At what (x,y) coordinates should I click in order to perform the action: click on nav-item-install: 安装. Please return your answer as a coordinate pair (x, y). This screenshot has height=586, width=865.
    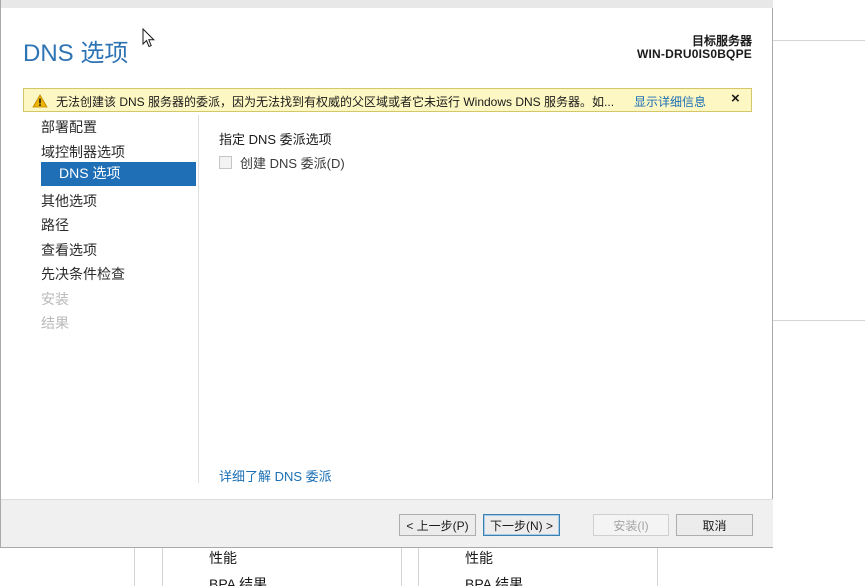
    Looking at the image, I should click on (55, 299).